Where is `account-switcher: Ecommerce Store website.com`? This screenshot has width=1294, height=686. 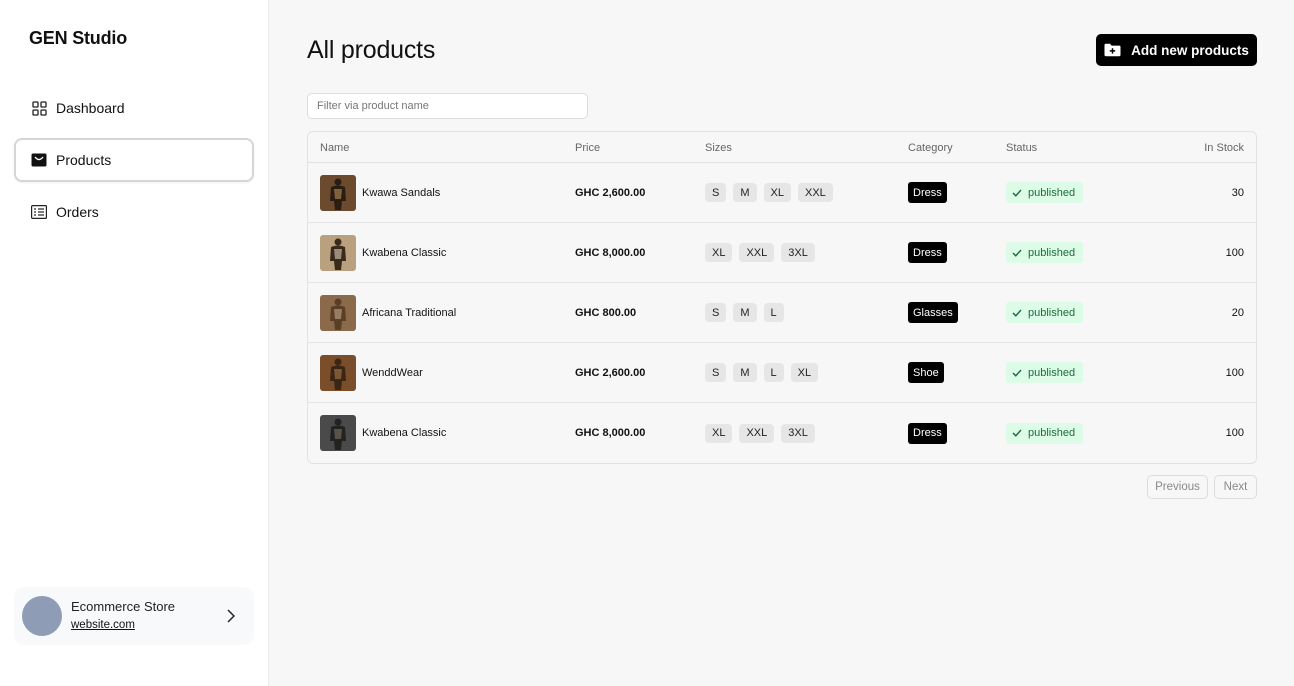
account-switcher: Ecommerce Store website.com is located at coordinates (134, 616).